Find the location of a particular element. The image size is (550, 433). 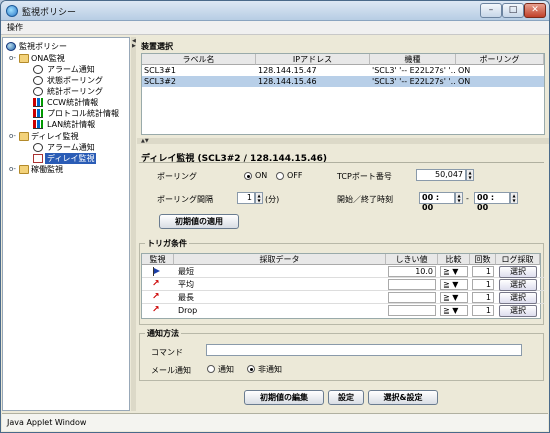

table-row: ↗ Drop ≧ ▼ 1 選択 is located at coordinates (343, 310).